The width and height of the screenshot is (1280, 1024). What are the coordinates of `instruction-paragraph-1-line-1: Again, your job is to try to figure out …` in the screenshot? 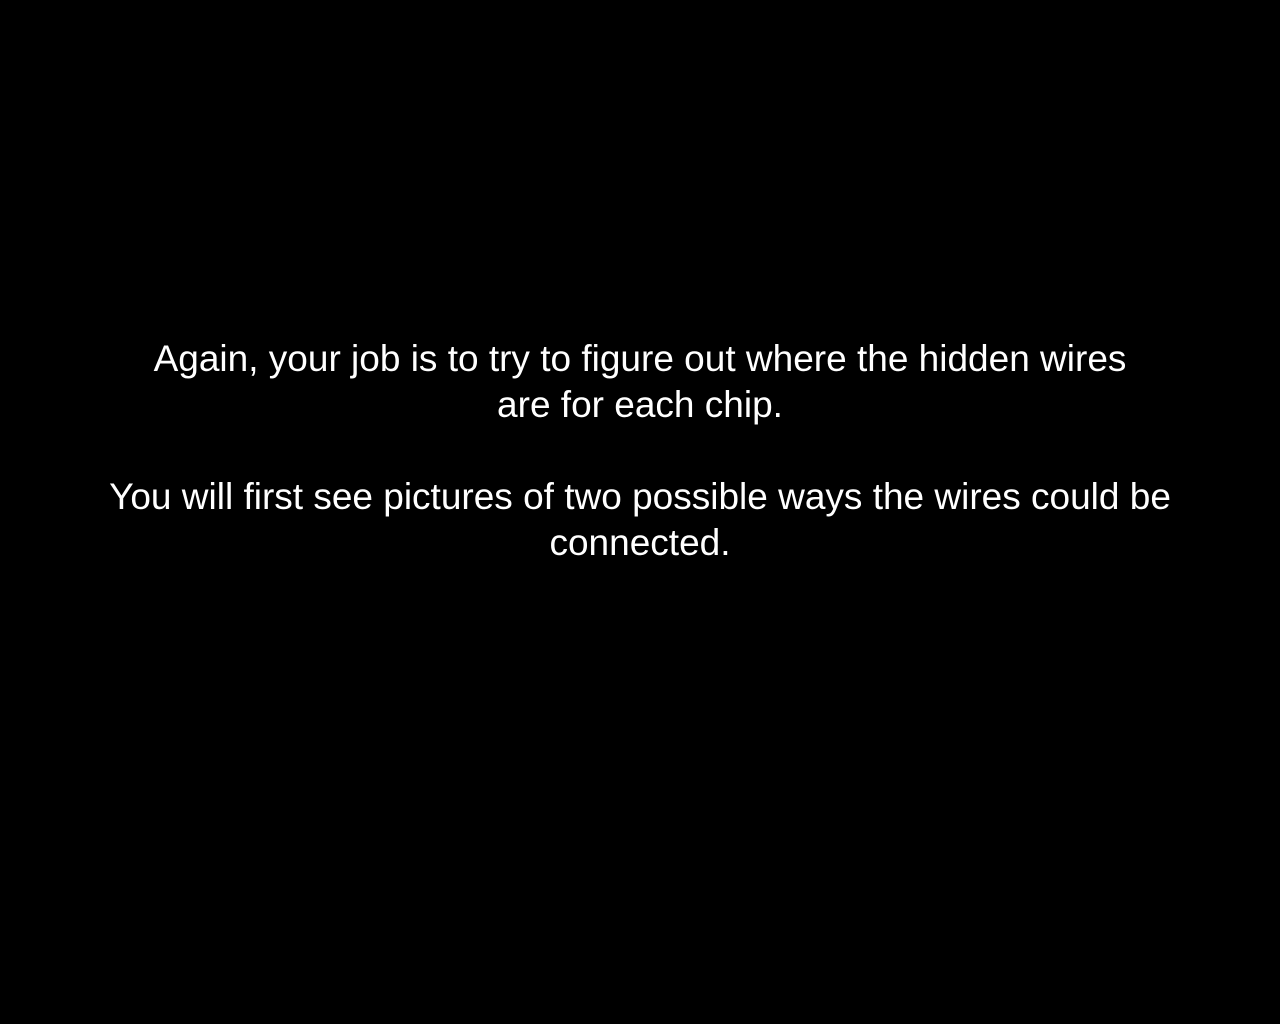 It's located at (640, 358).